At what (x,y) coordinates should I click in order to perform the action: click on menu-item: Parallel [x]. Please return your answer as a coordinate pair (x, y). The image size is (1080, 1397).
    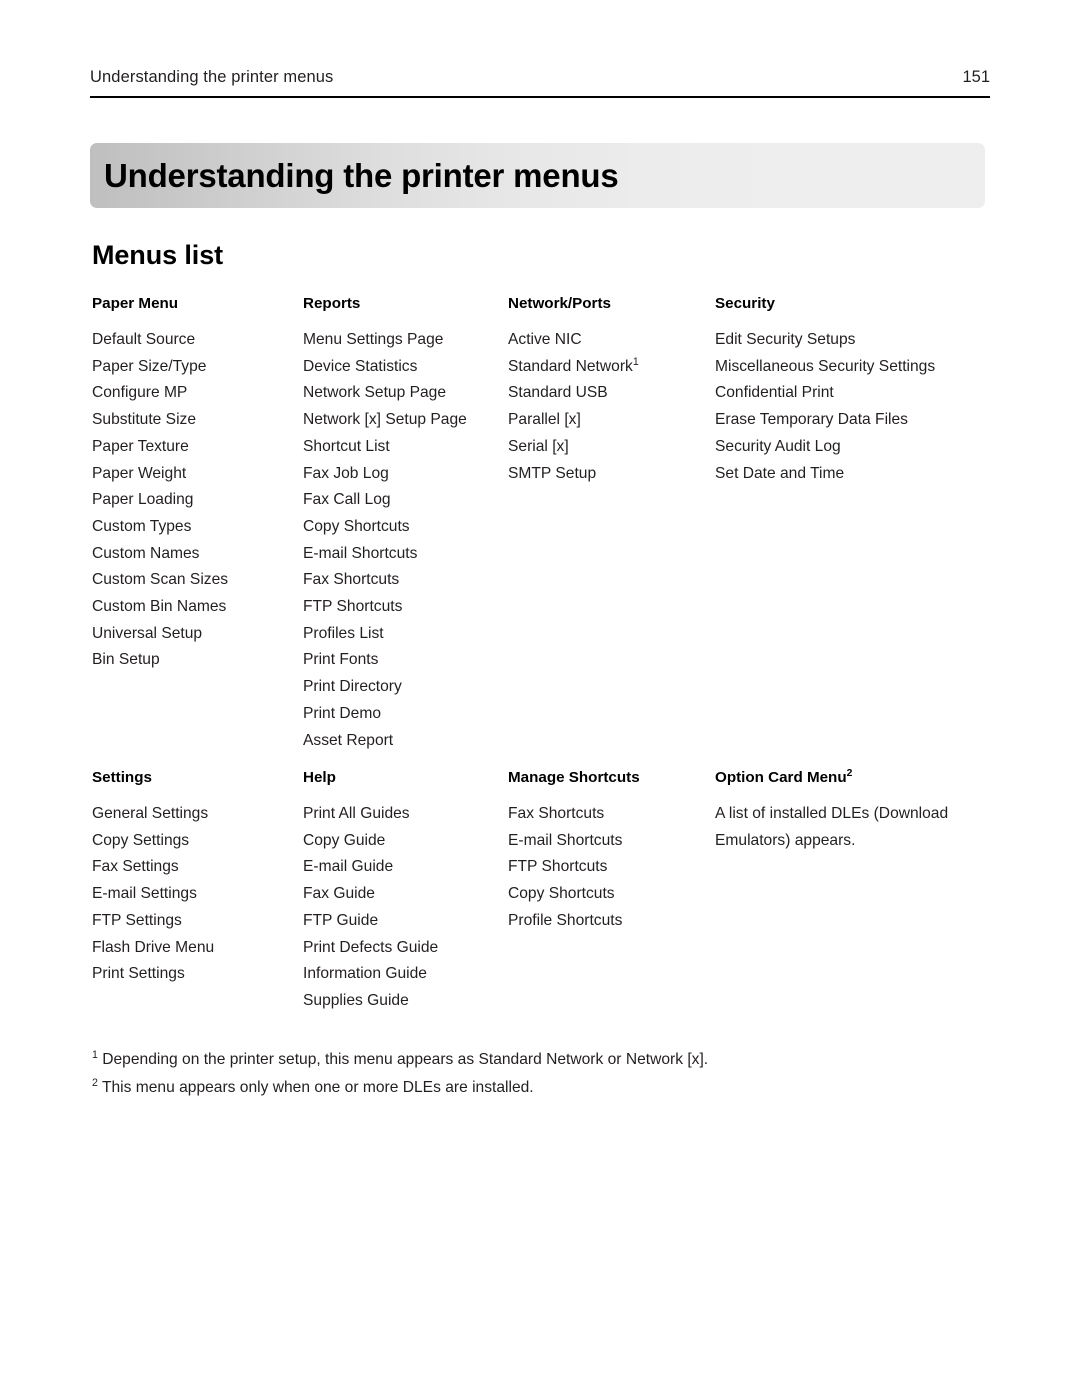
    Looking at the image, I should click on (573, 420).